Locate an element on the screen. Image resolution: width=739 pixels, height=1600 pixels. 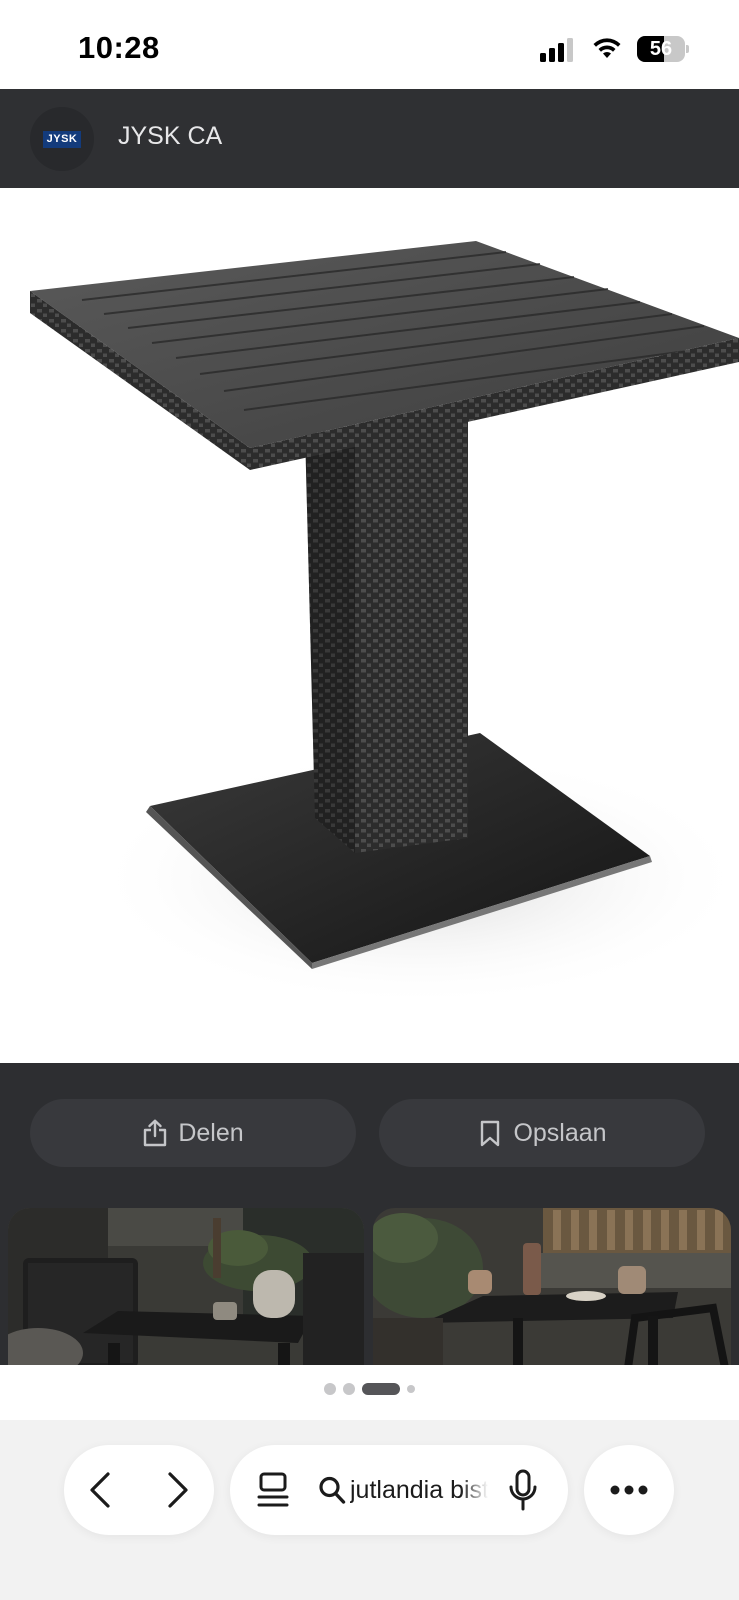
address-bar: jutlandia bistro is located at coordinates (399, 1490).